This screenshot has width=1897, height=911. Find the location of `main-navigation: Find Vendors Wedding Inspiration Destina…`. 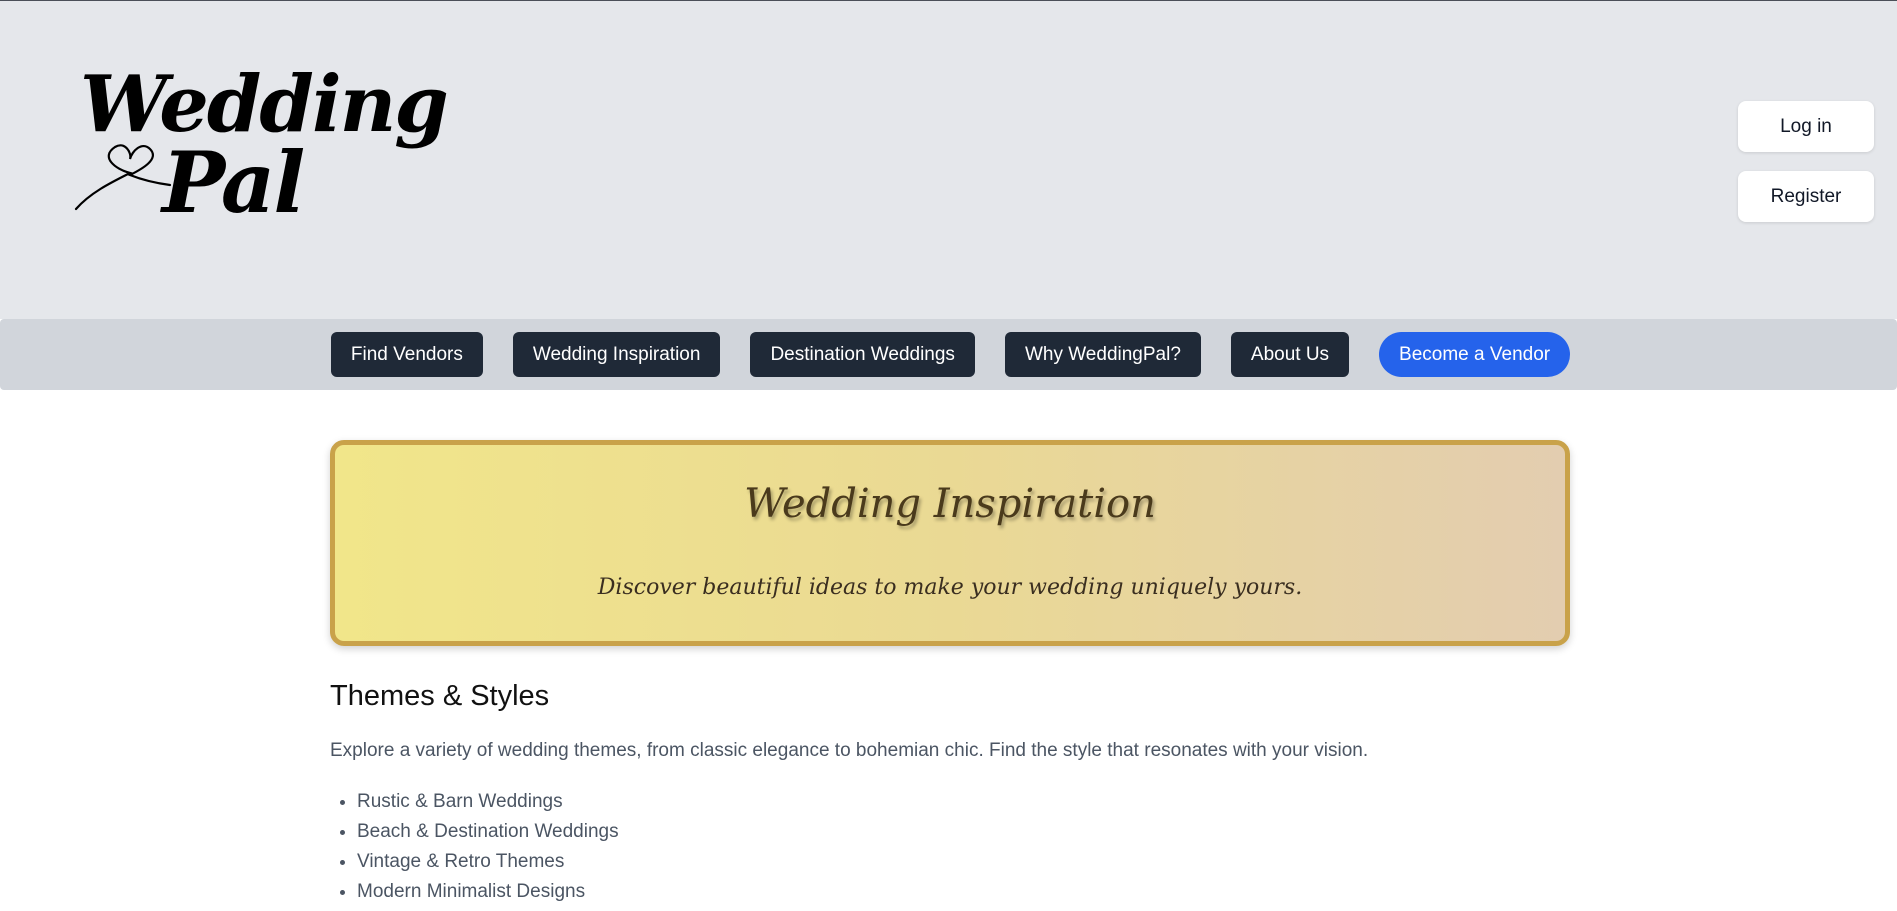

main-navigation: Find Vendors Wedding Inspiration Destina… is located at coordinates (948, 354).